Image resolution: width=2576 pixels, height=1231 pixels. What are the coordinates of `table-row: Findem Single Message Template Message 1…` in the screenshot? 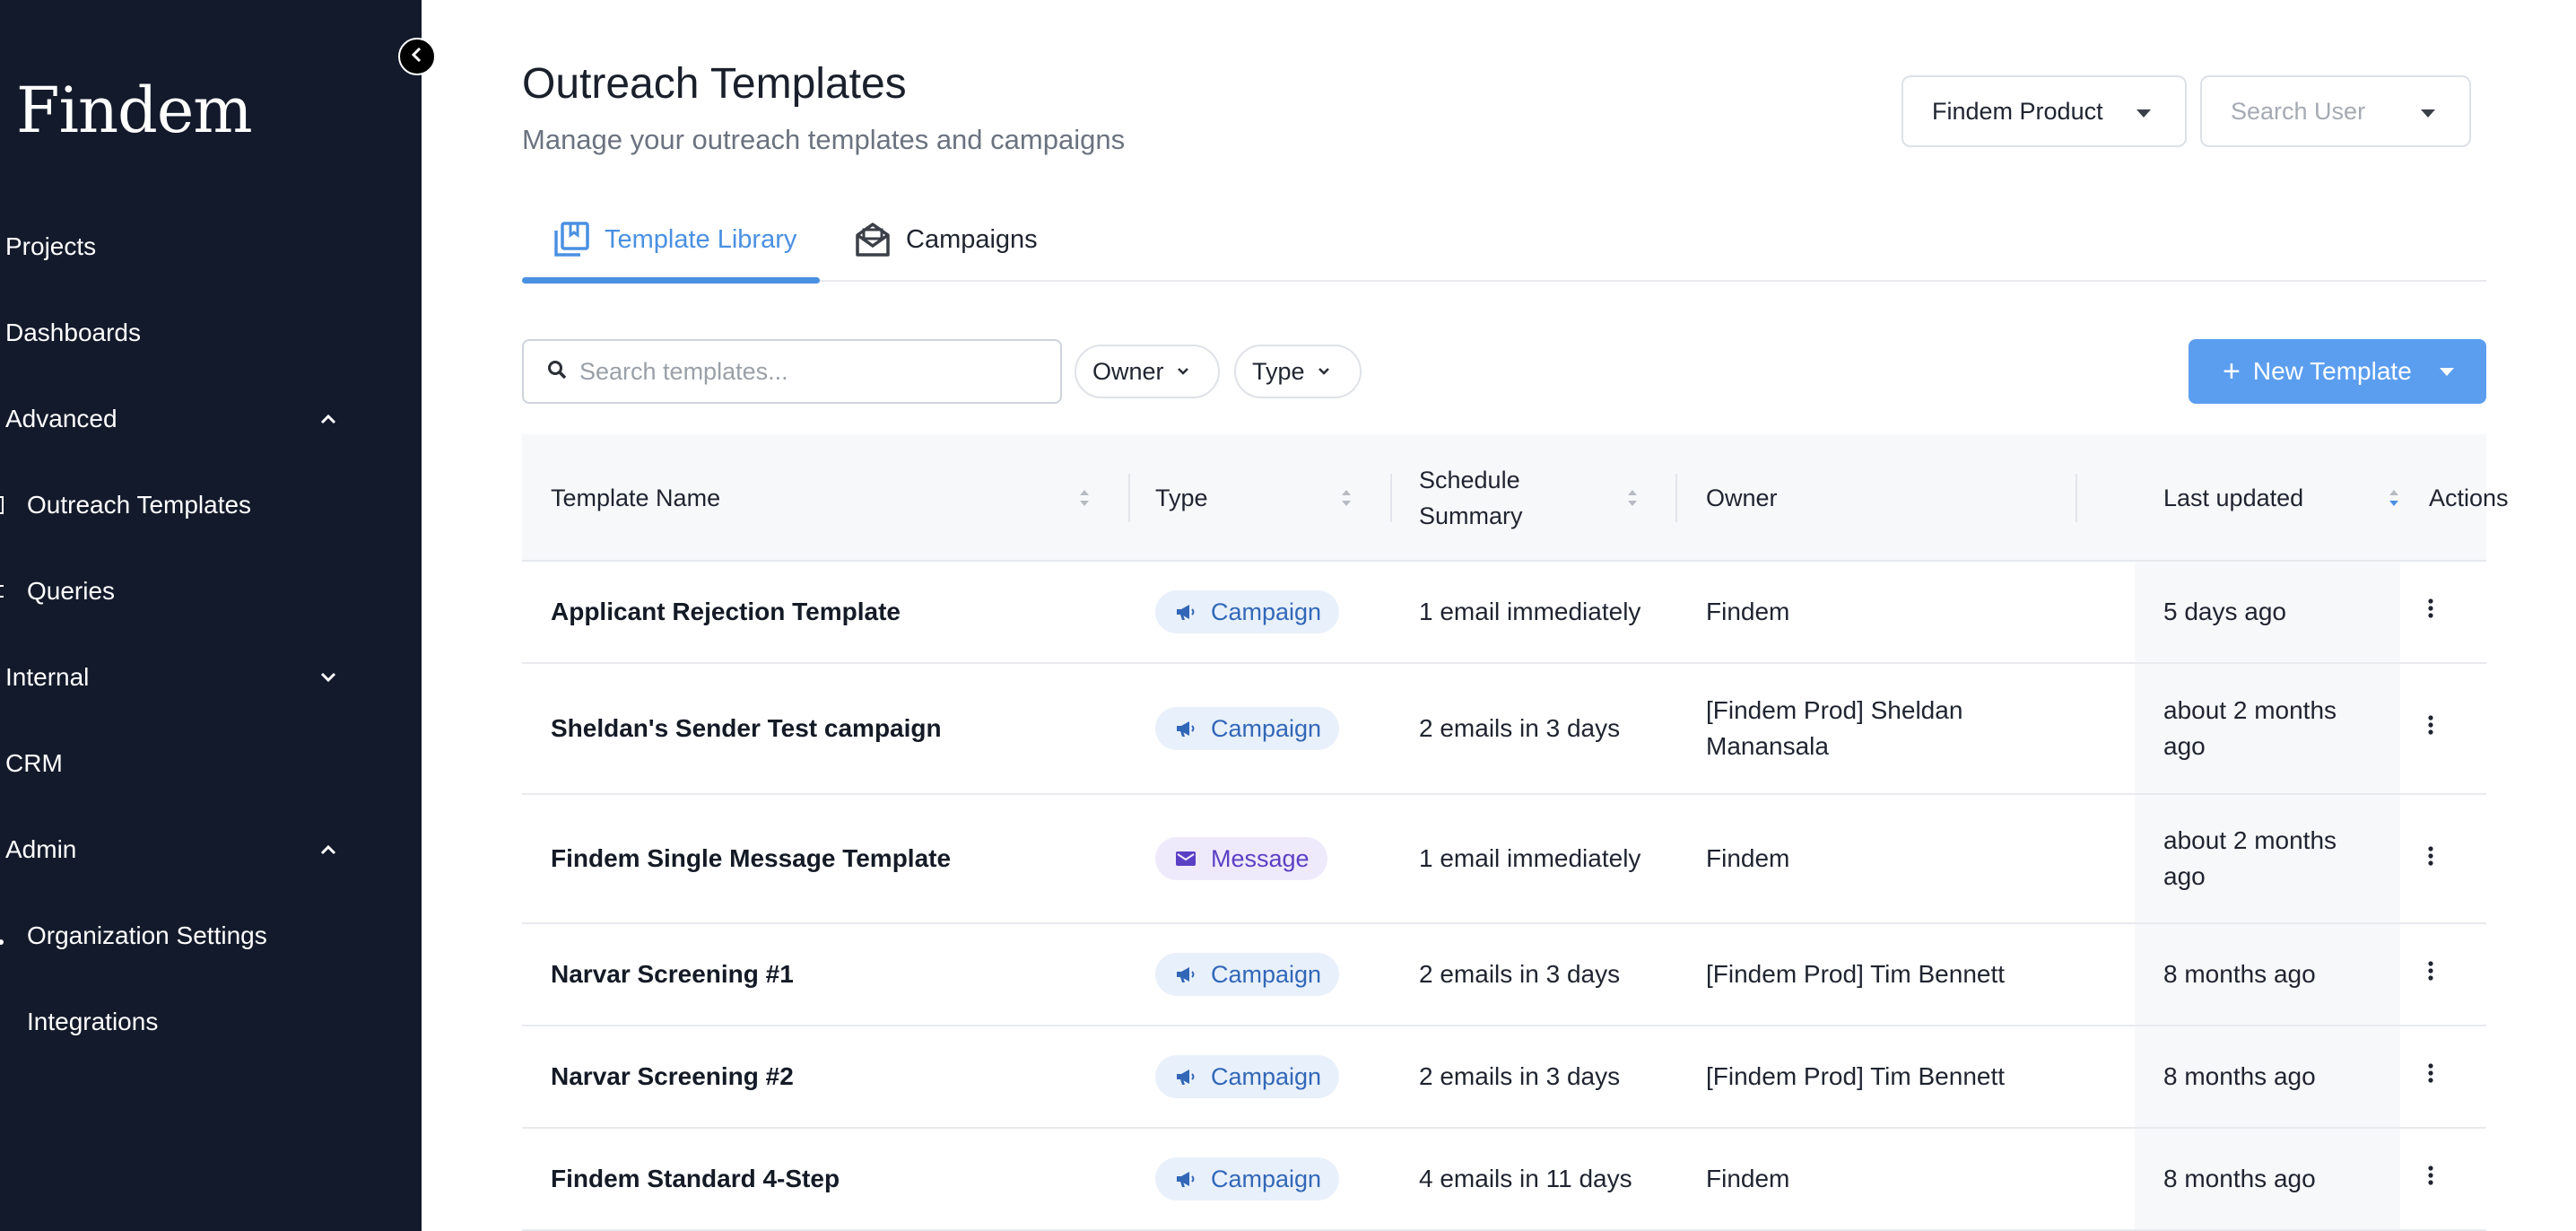 It's located at (1504, 859).